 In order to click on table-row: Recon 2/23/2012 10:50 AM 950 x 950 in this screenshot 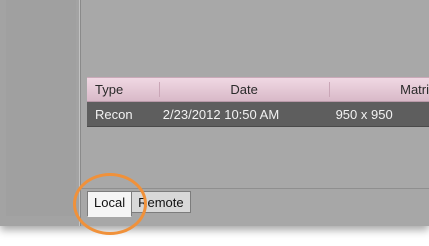, I will do `click(258, 114)`.